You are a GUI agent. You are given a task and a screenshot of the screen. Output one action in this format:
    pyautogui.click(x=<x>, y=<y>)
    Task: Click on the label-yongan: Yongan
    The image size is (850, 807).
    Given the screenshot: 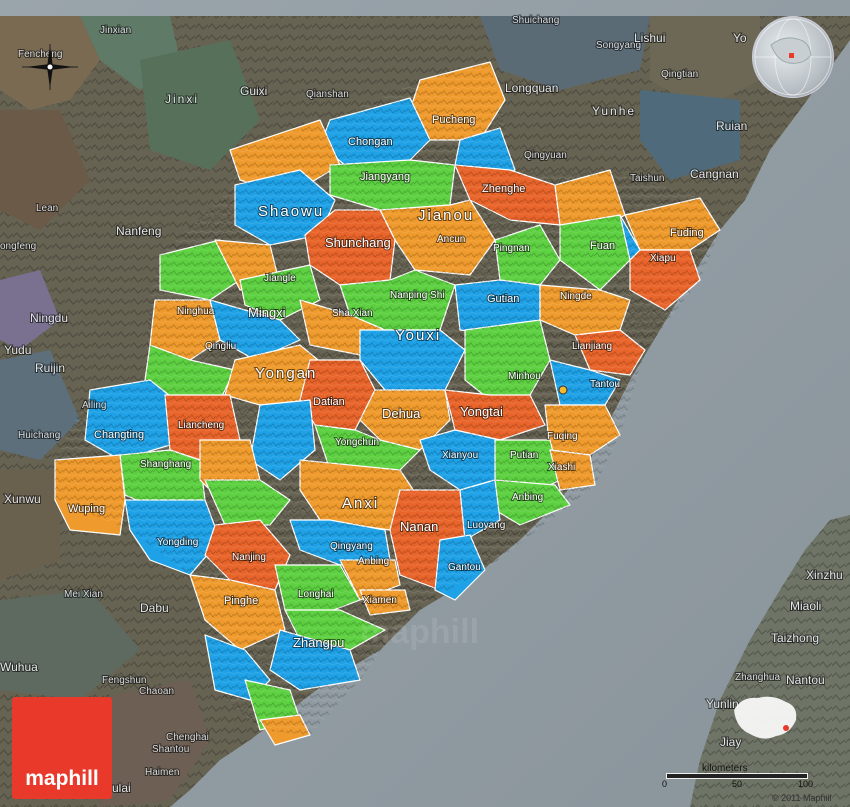 What is the action you would take?
    pyautogui.click(x=286, y=373)
    